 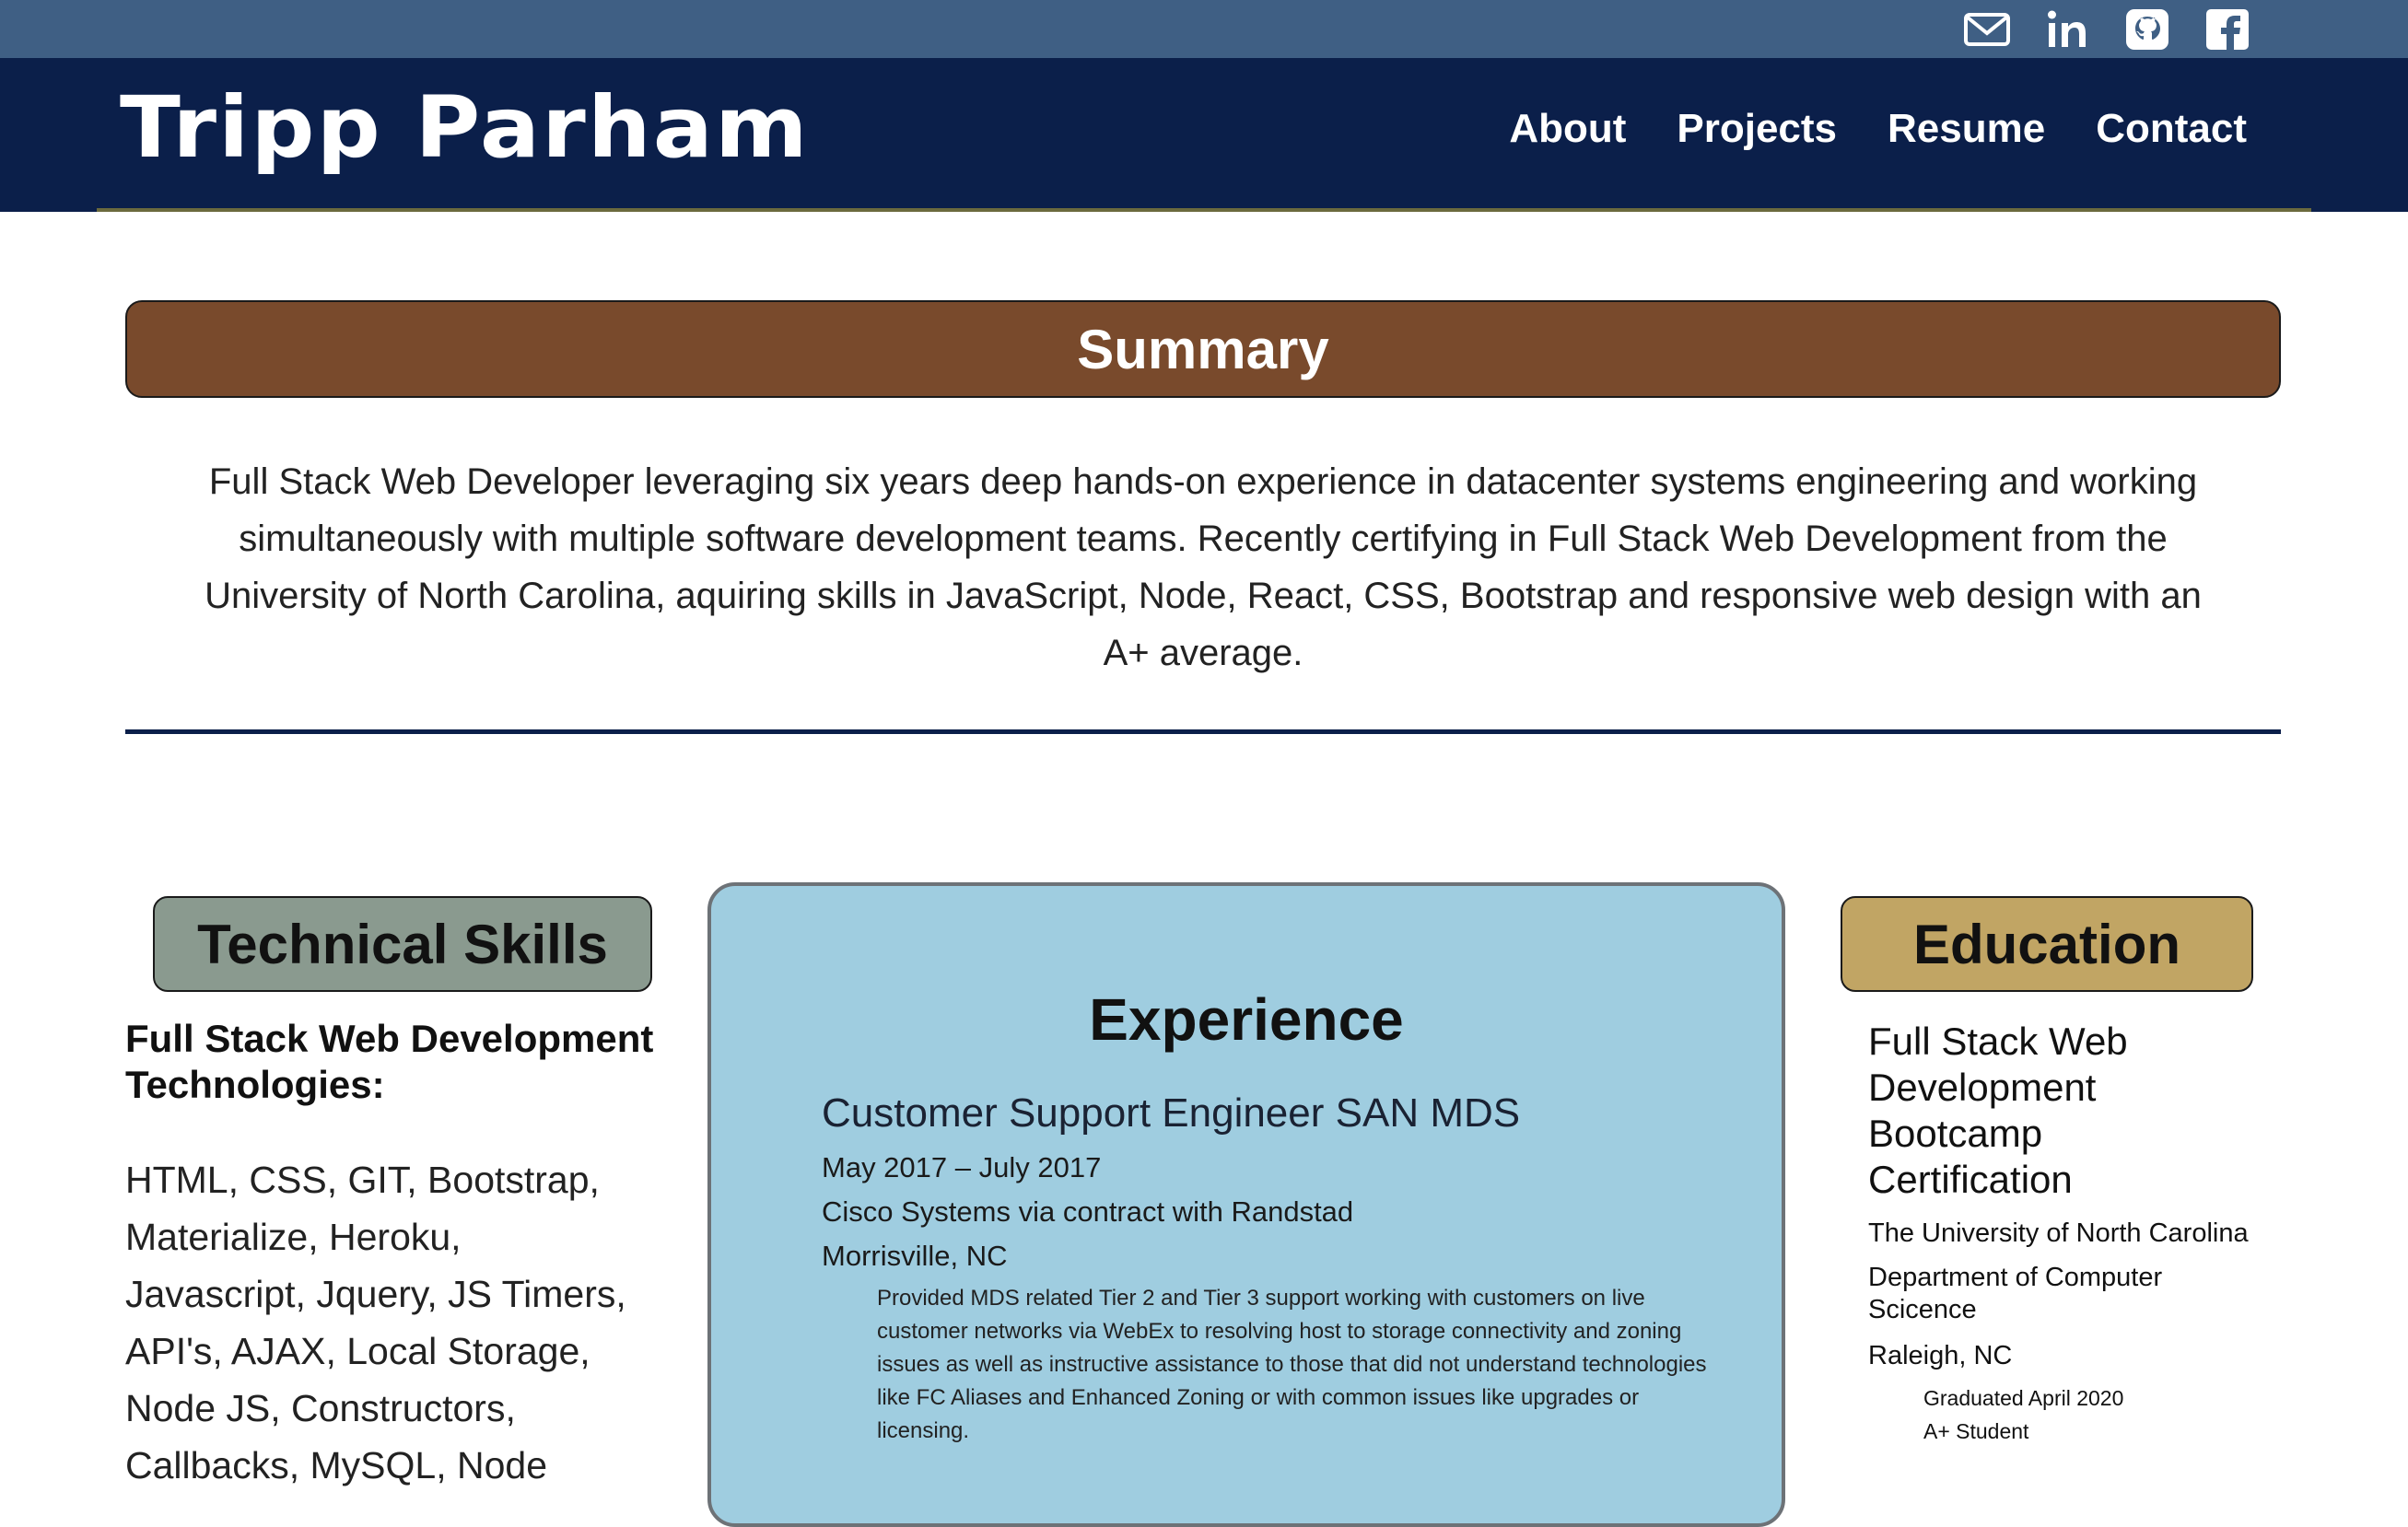 I want to click on education-title-line: Certification, so click(x=1971, y=1179).